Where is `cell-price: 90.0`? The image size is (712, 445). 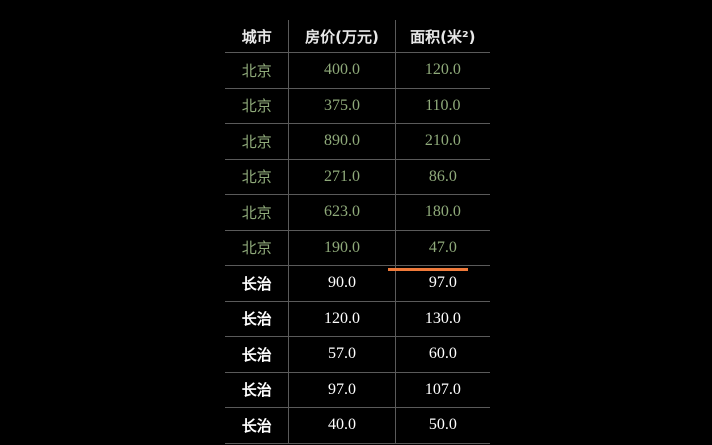
cell-price: 90.0 is located at coordinates (342, 283).